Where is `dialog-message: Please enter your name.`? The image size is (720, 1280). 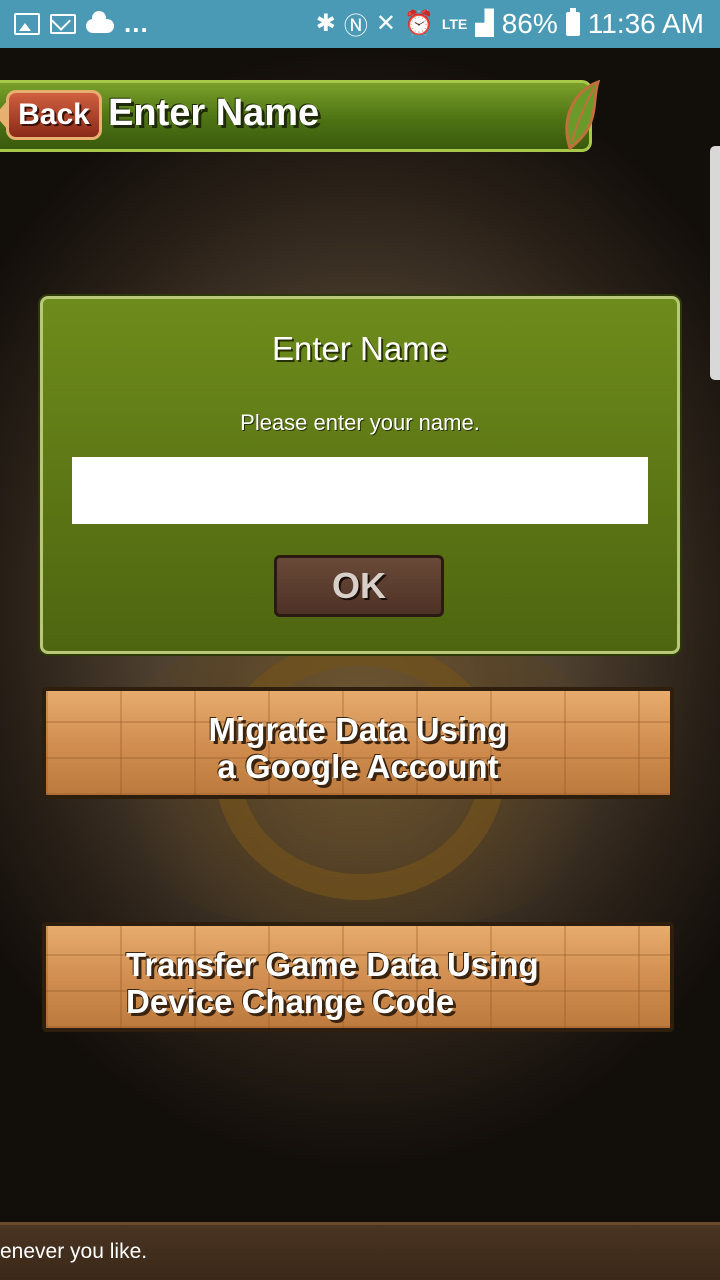 dialog-message: Please enter your name. is located at coordinates (360, 422).